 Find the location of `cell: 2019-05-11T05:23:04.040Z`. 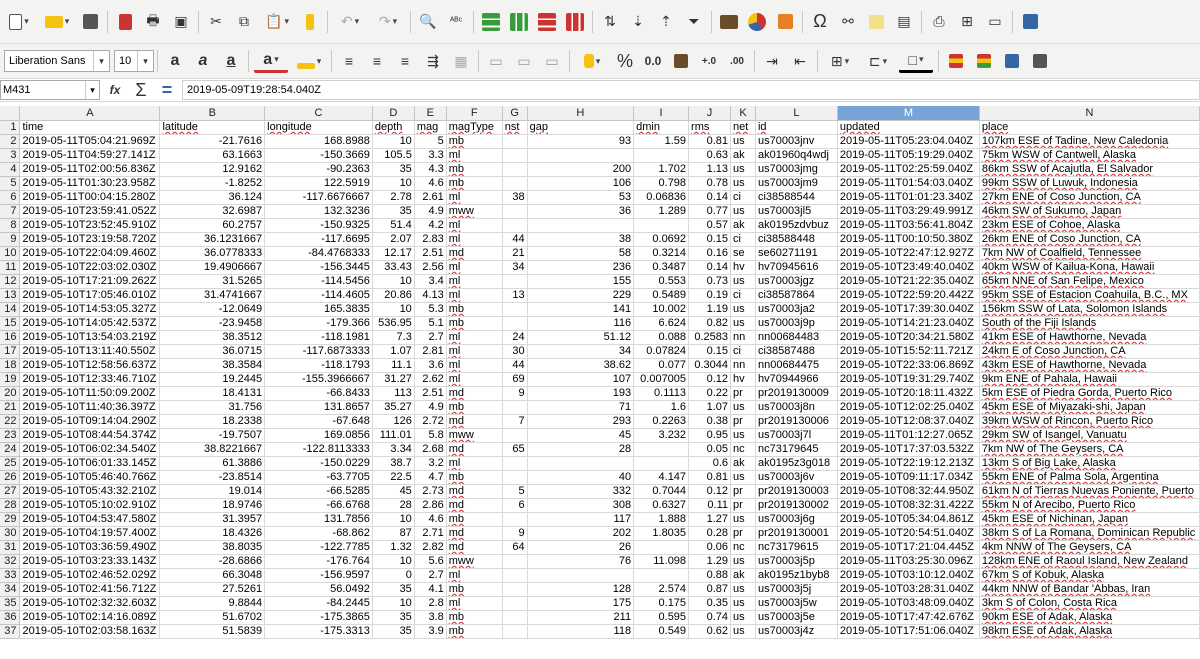

cell: 2019-05-11T05:23:04.040Z is located at coordinates (908, 141).